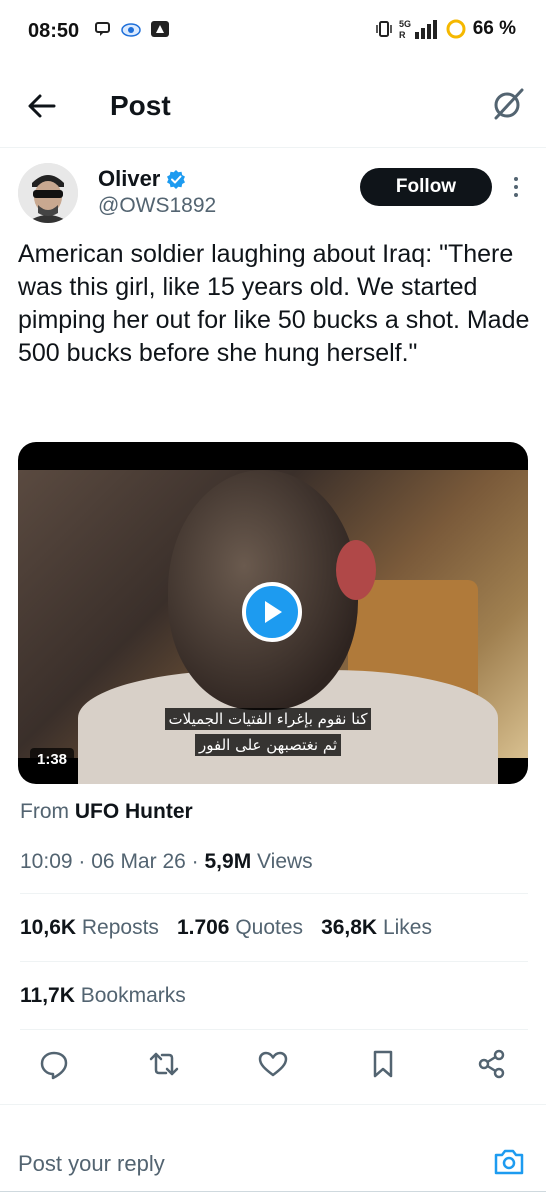 This screenshot has width=546, height=1200. Describe the element at coordinates (52, 759) in the screenshot. I see `video-duration: 1:38` at that location.